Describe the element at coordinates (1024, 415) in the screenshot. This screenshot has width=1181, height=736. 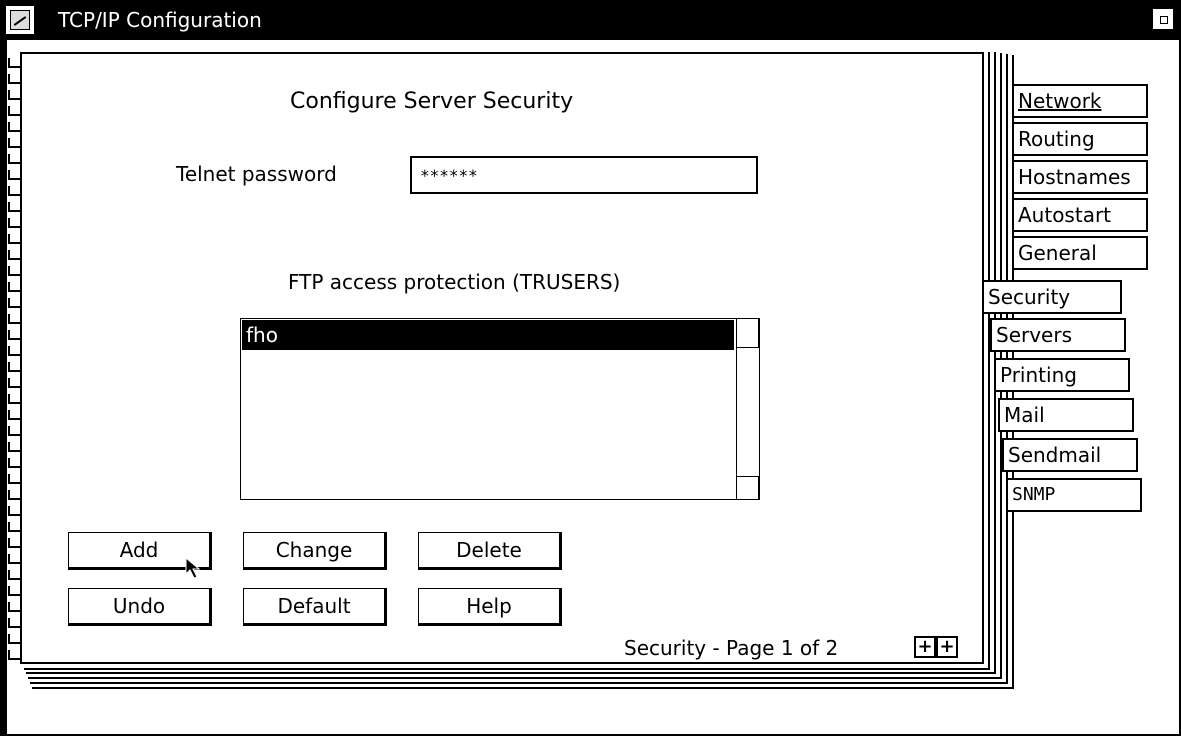
I see `tab-mail-label: Mail` at that location.